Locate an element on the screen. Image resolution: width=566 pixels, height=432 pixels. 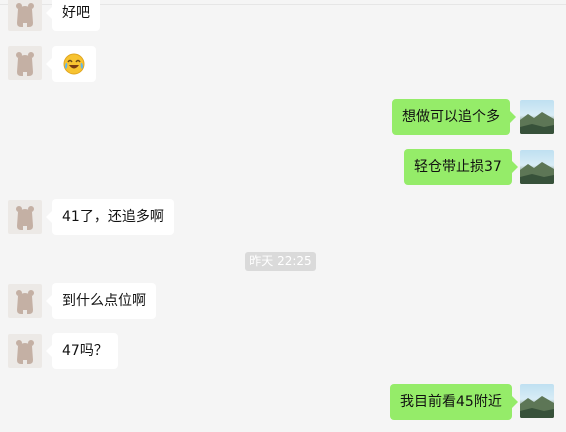
laughing-crying-emoji-icon is located at coordinates (74, 64).